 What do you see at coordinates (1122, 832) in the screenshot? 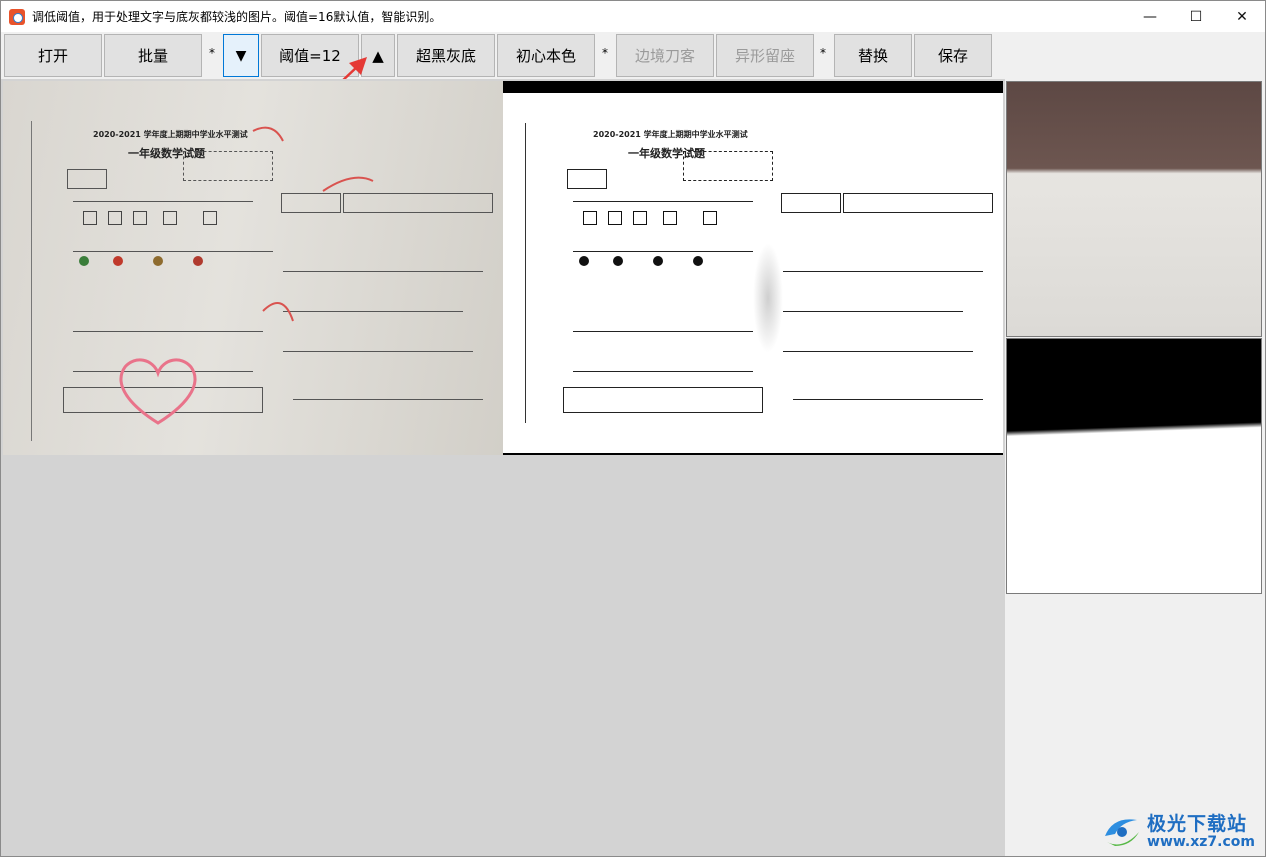
I see `watermark-logo-icon` at bounding box center [1122, 832].